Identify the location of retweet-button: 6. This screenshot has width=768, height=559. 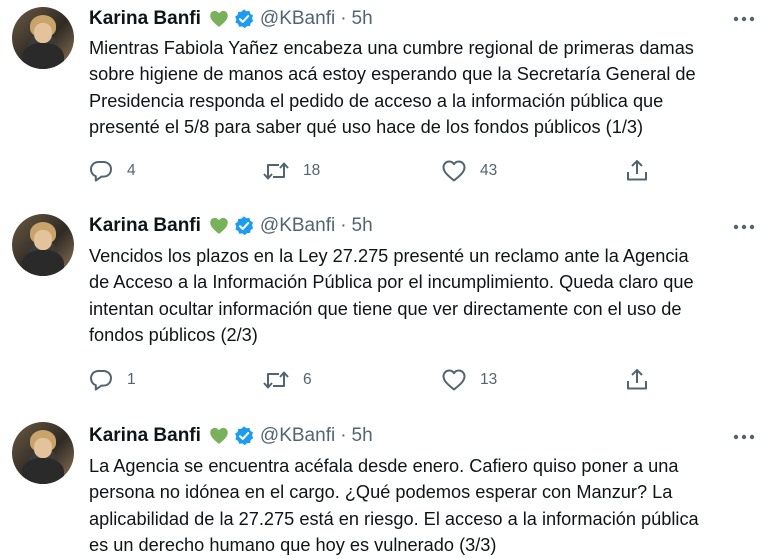
(287, 380).